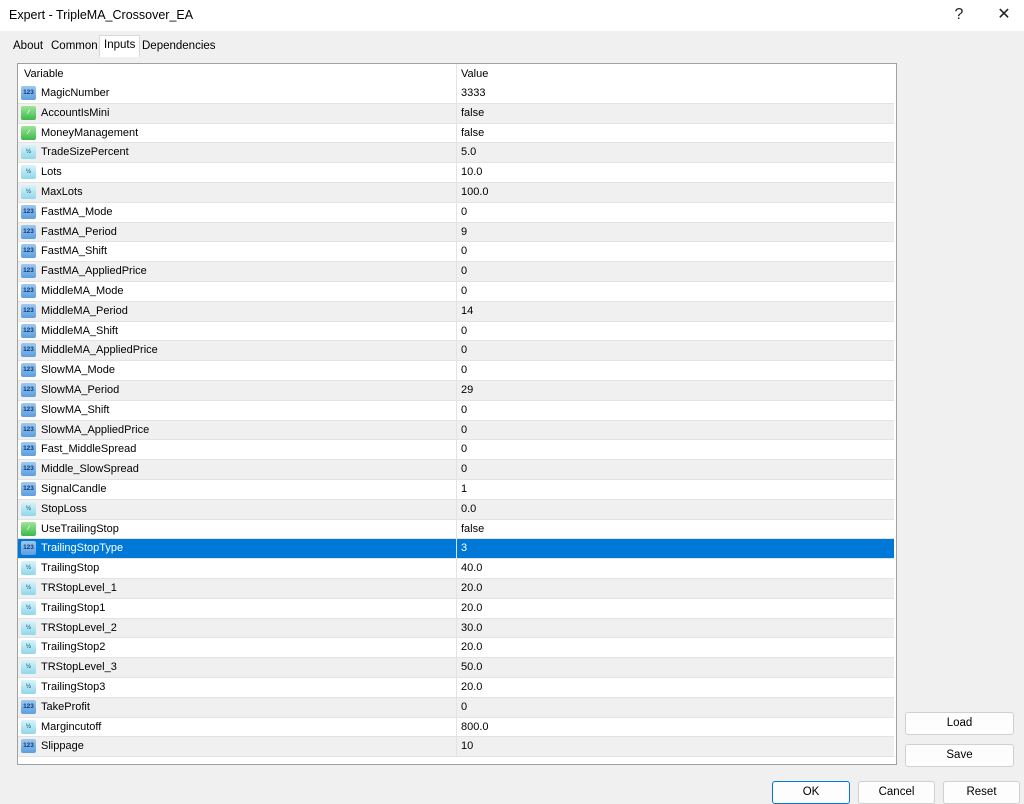  What do you see at coordinates (467, 390) in the screenshot?
I see `variable-value: 29` at bounding box center [467, 390].